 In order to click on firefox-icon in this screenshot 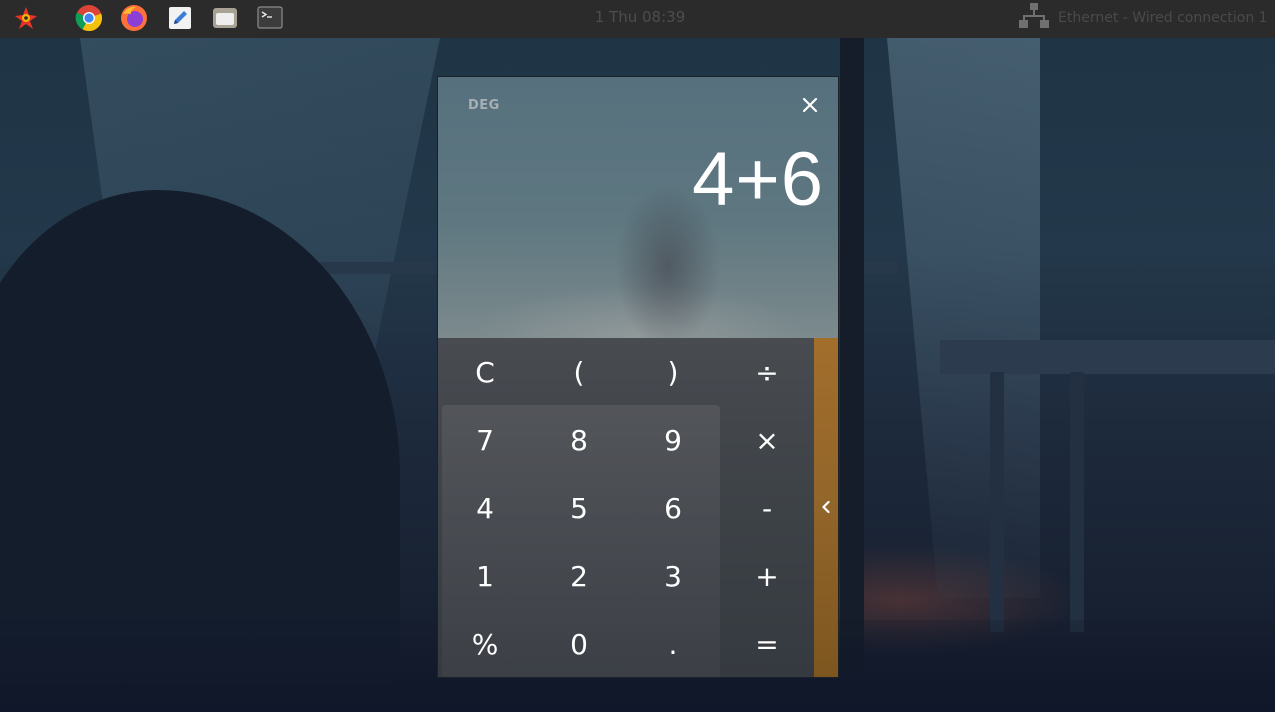, I will do `click(134, 18)`.